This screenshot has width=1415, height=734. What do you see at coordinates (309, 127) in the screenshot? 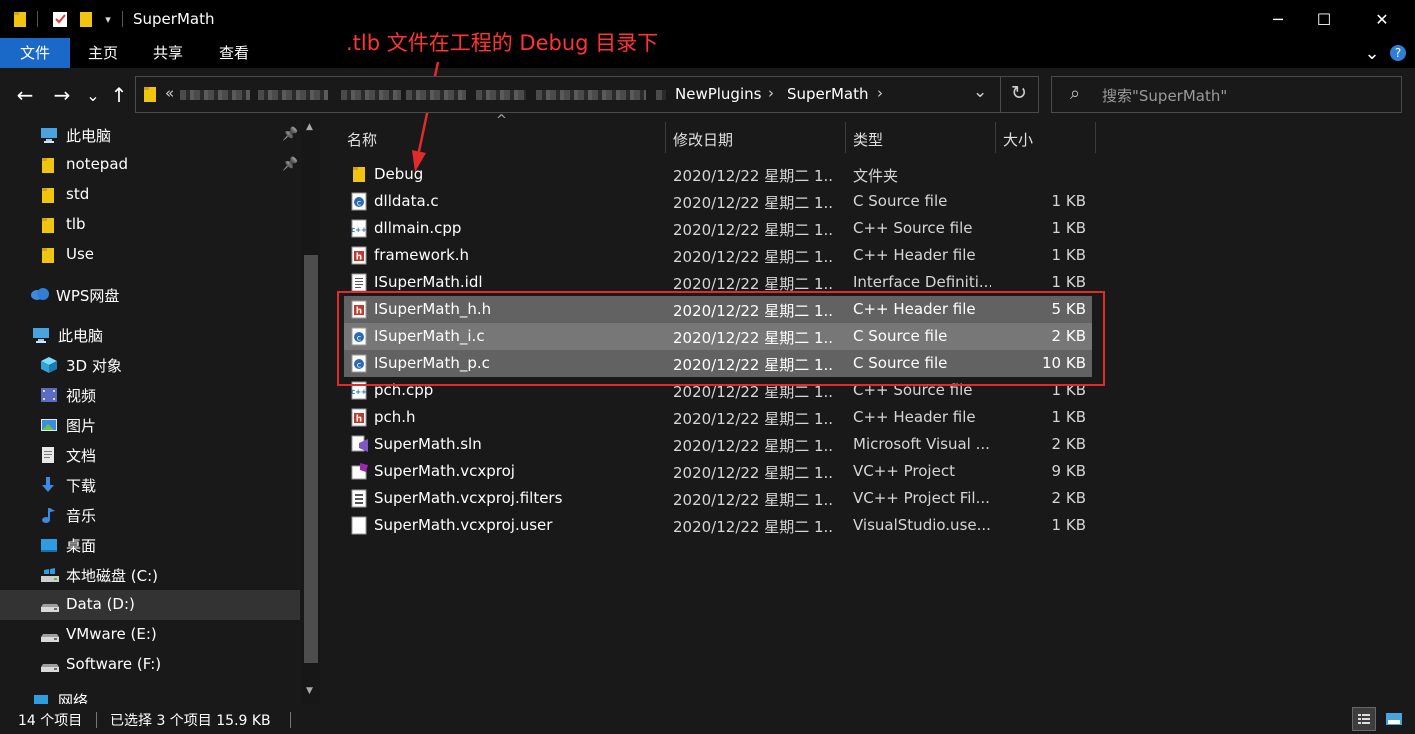
I see `scroll-up-icon: ▲` at bounding box center [309, 127].